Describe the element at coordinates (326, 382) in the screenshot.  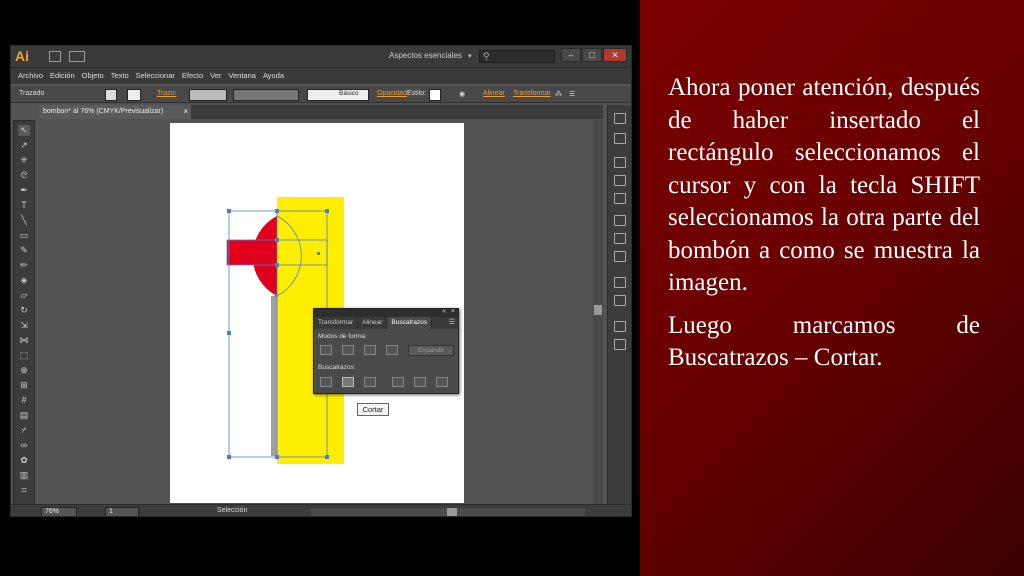
I see `divide-button` at that location.